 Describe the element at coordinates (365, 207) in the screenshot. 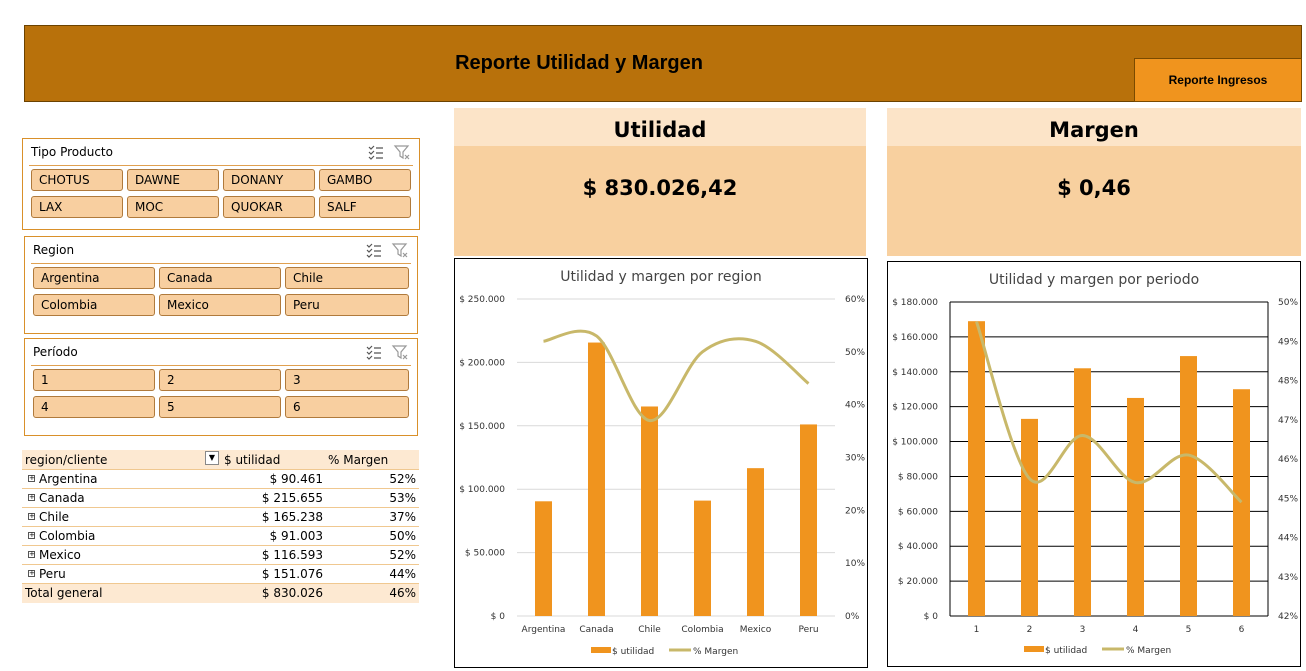

I see `slicer-item-salf: SALF` at that location.